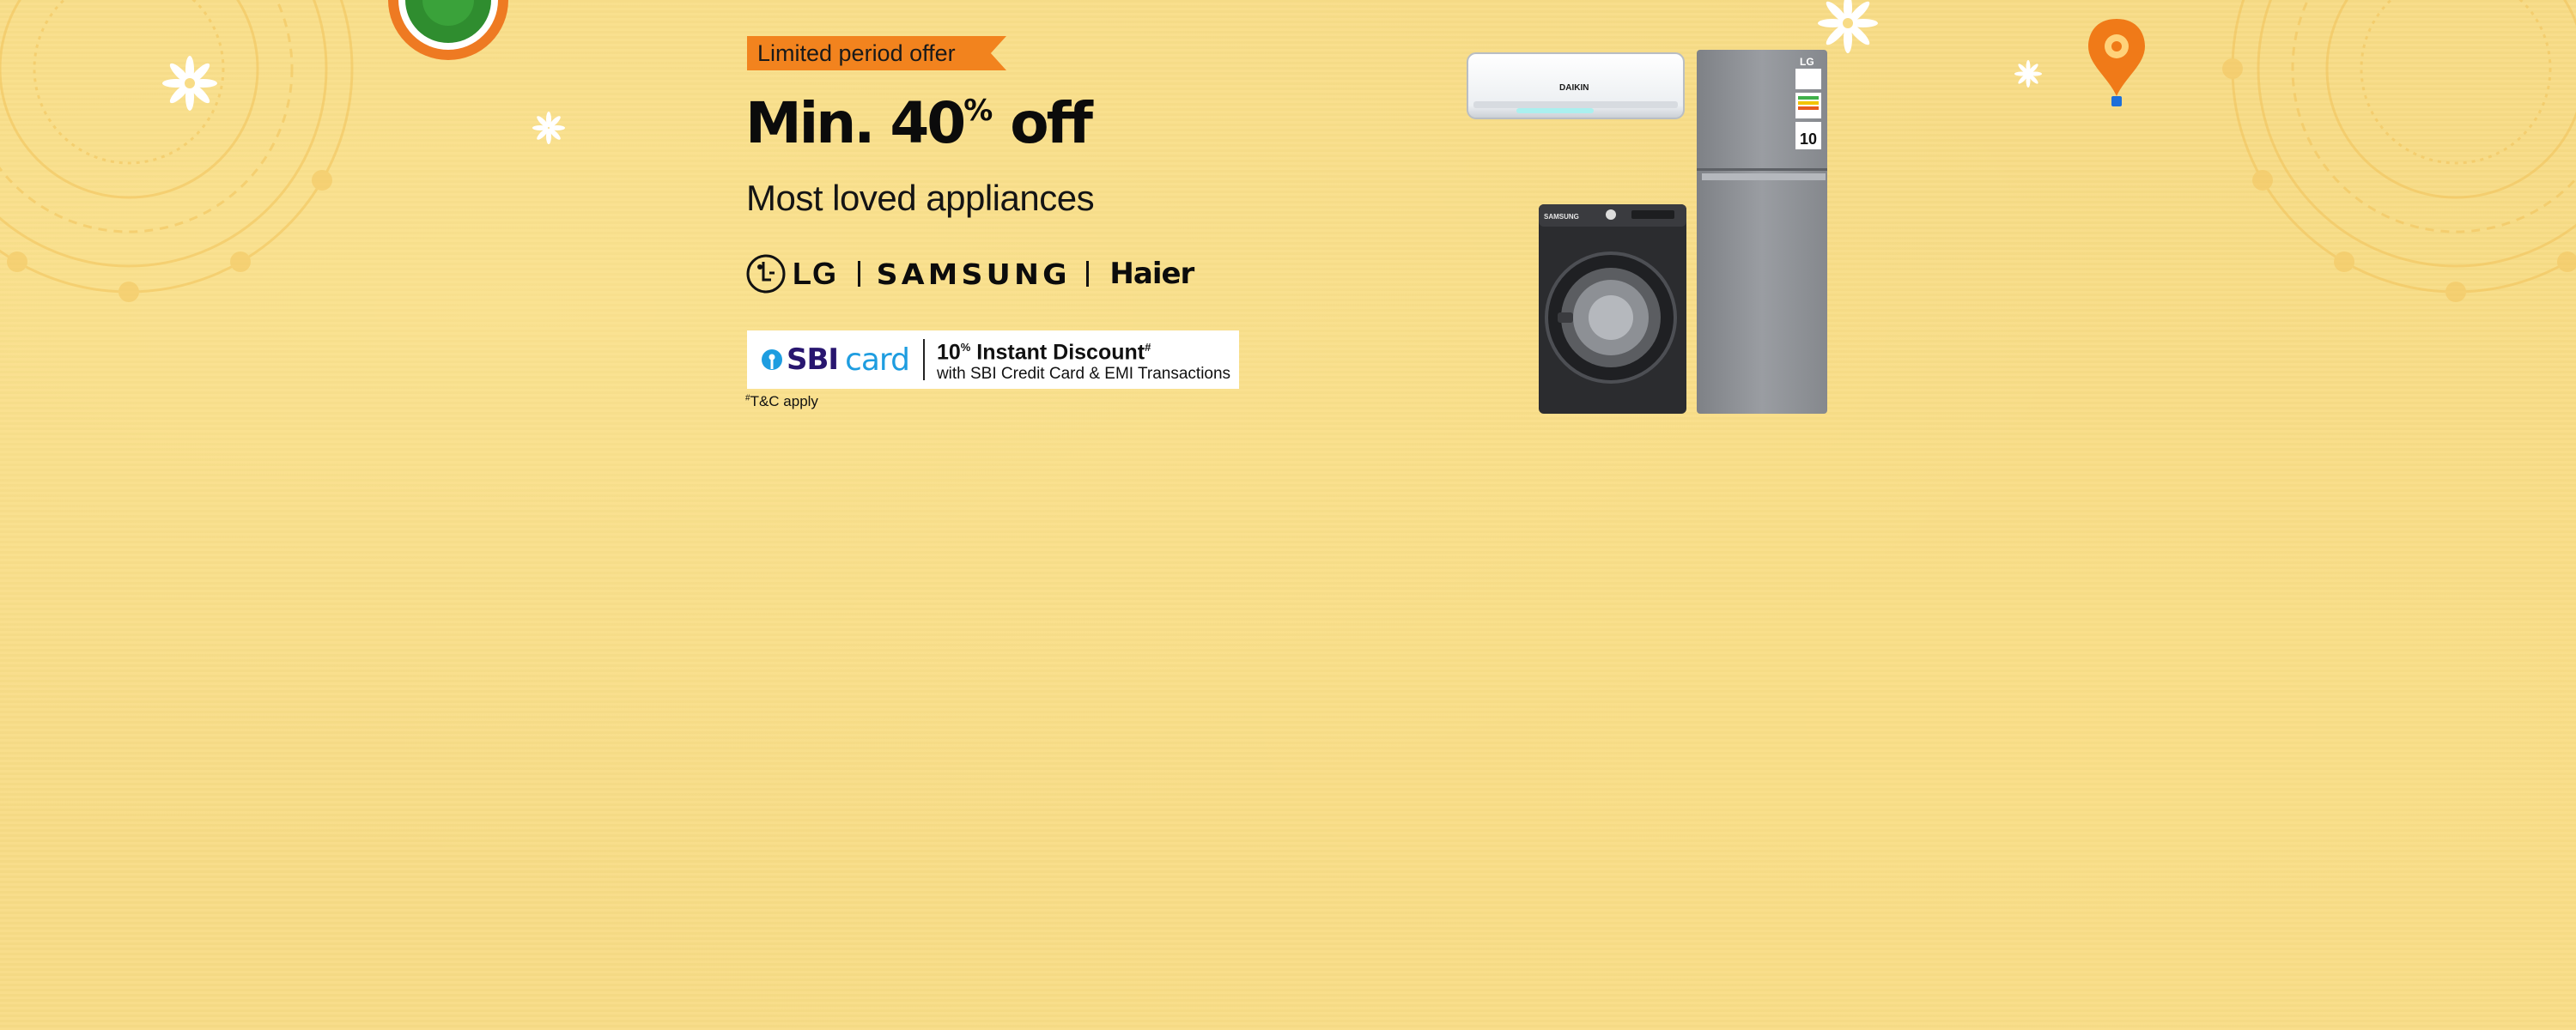 This screenshot has height=1030, width=2576. I want to click on fridge-rating: 10, so click(1808, 139).